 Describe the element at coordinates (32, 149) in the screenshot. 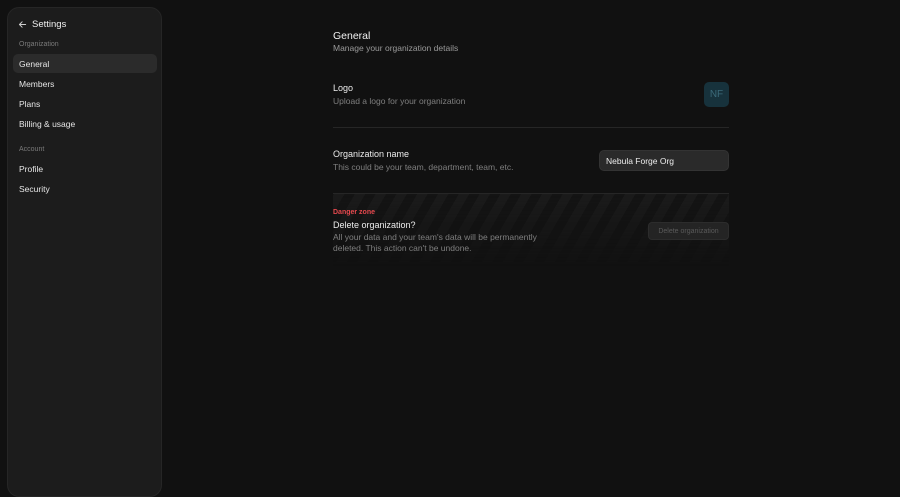

I see `section-label-account: Account` at that location.